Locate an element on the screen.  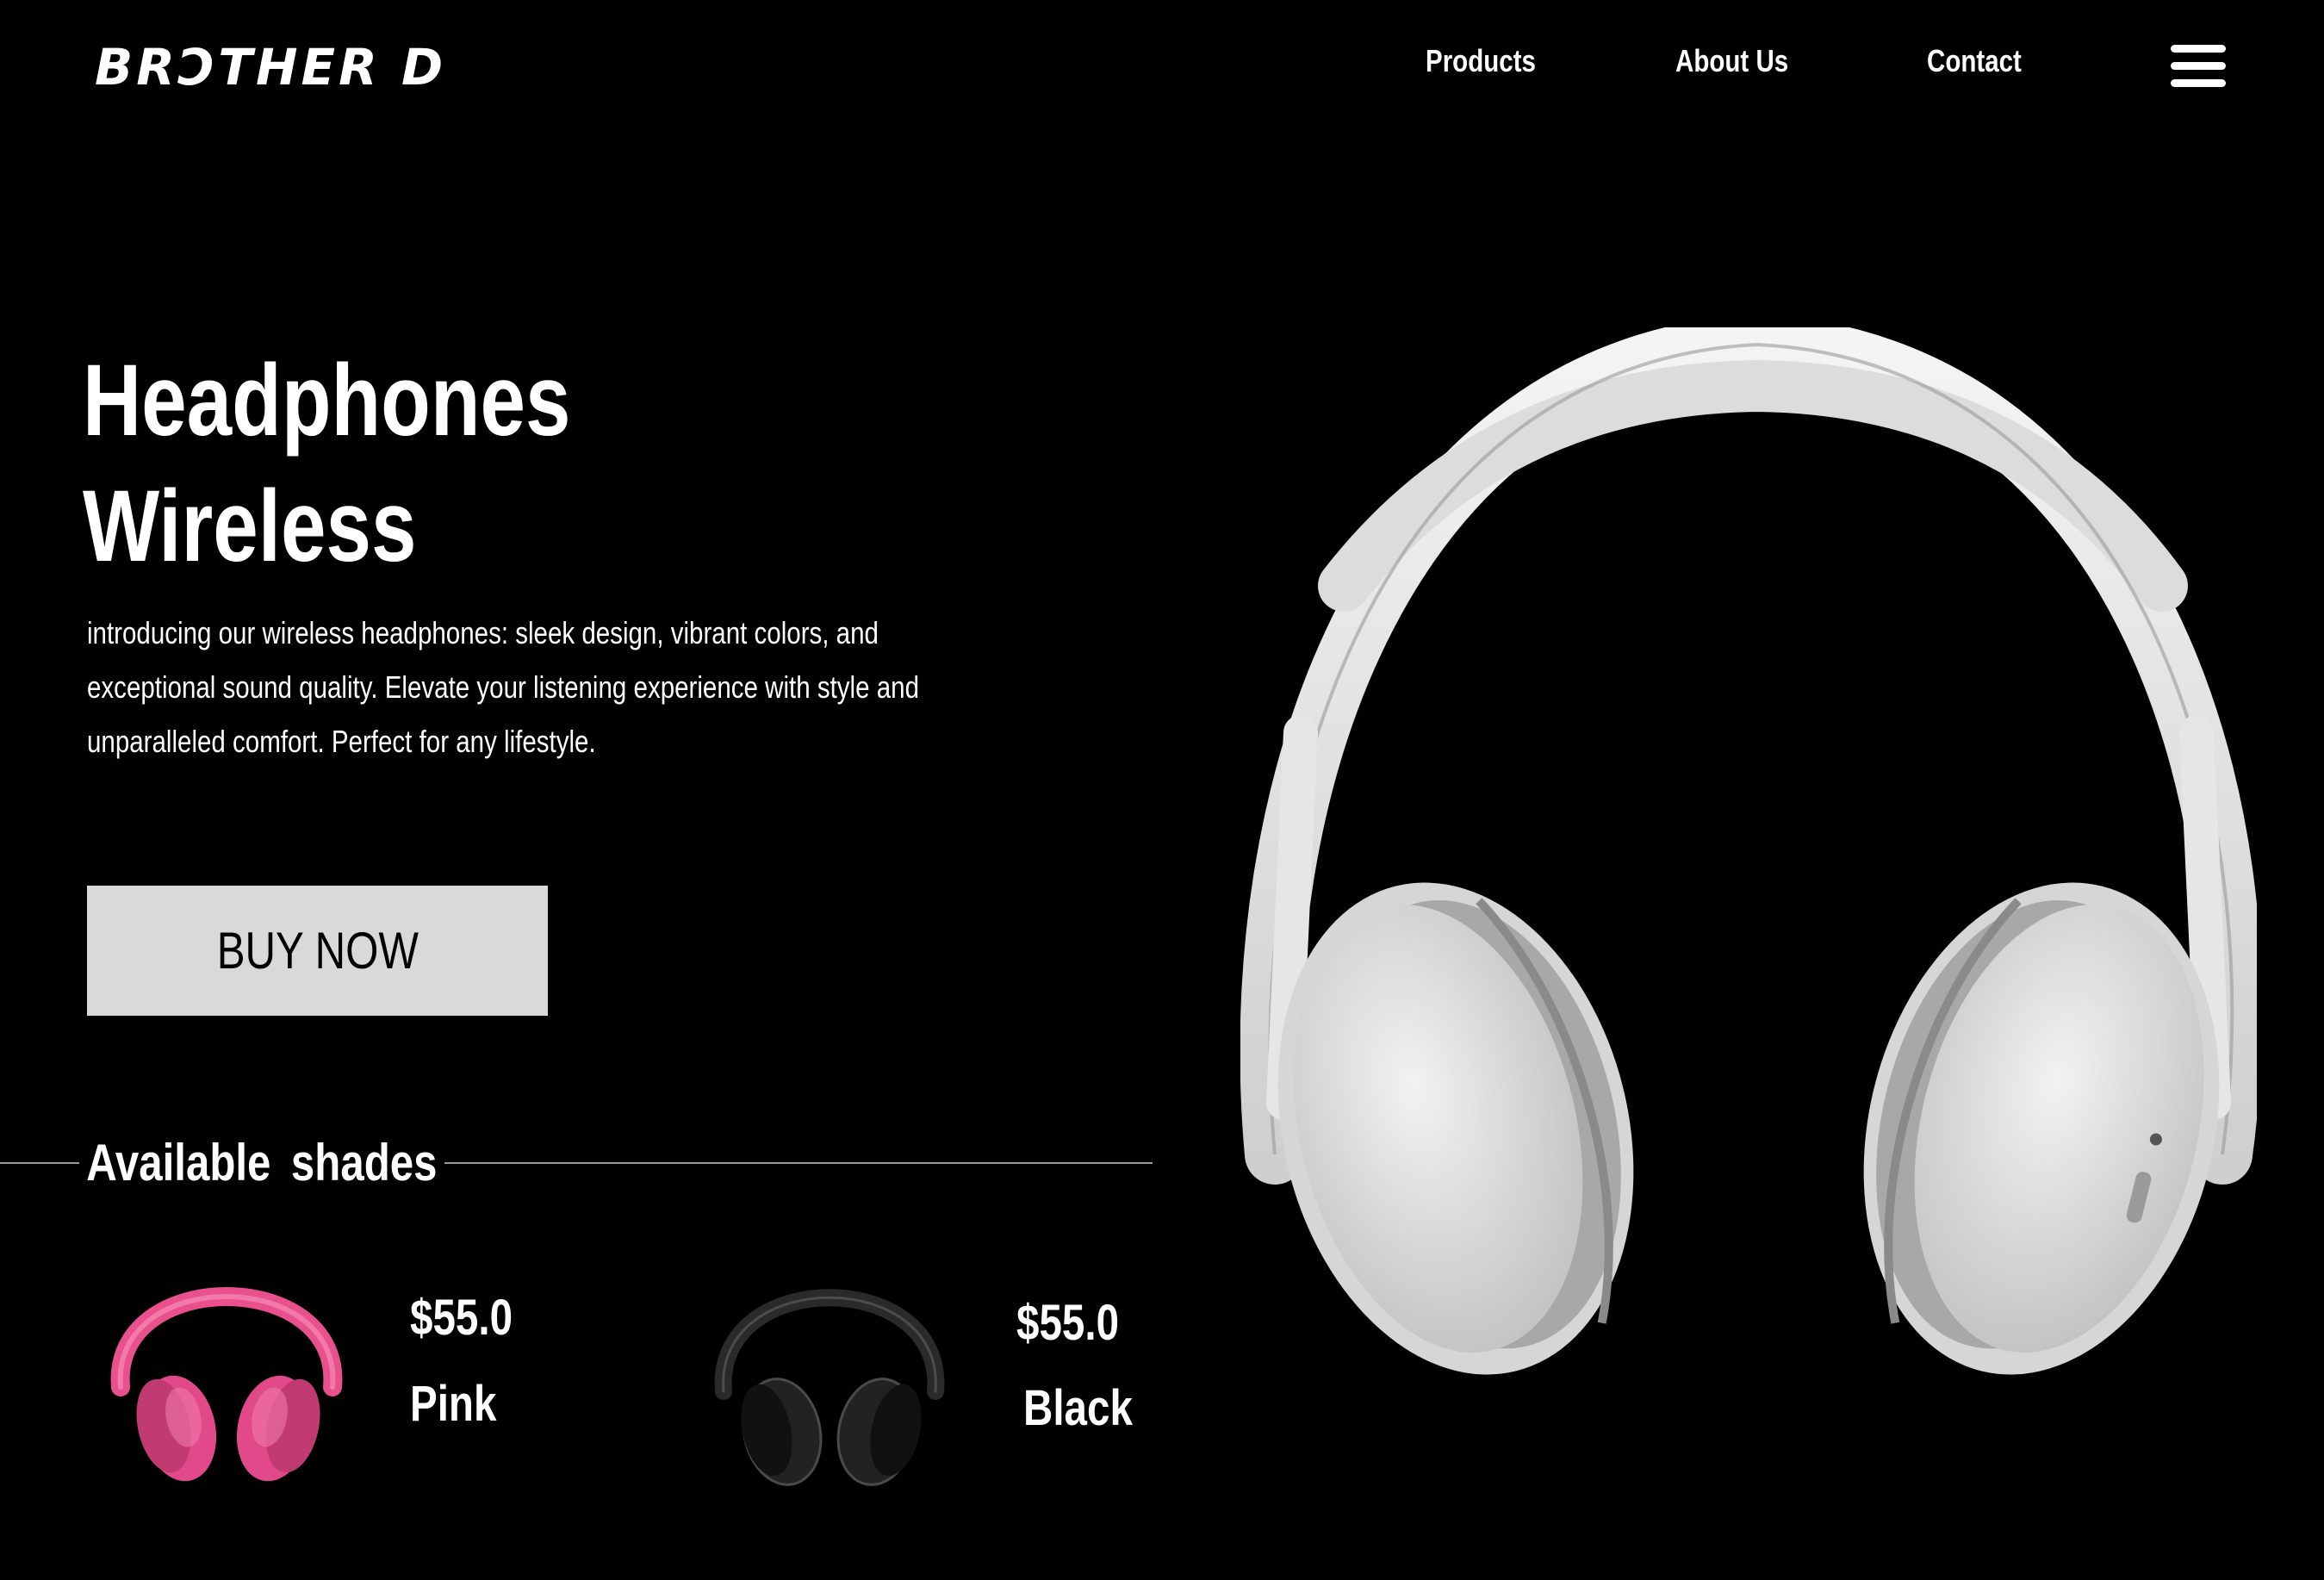
nav-link-contact: Contact is located at coordinates (1975, 61).